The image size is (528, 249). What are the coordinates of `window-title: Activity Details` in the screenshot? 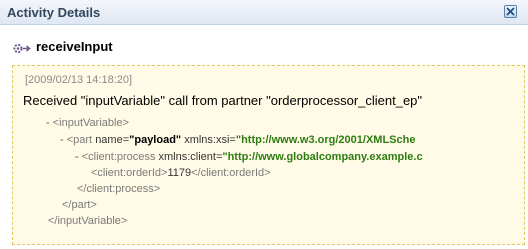 It's located at (54, 12).